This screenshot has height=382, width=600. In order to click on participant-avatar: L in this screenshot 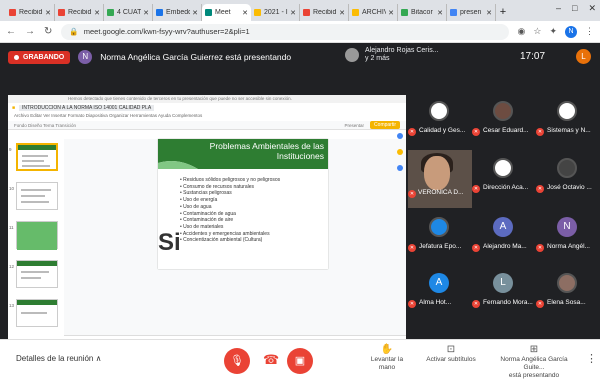, I will do `click(503, 283)`.